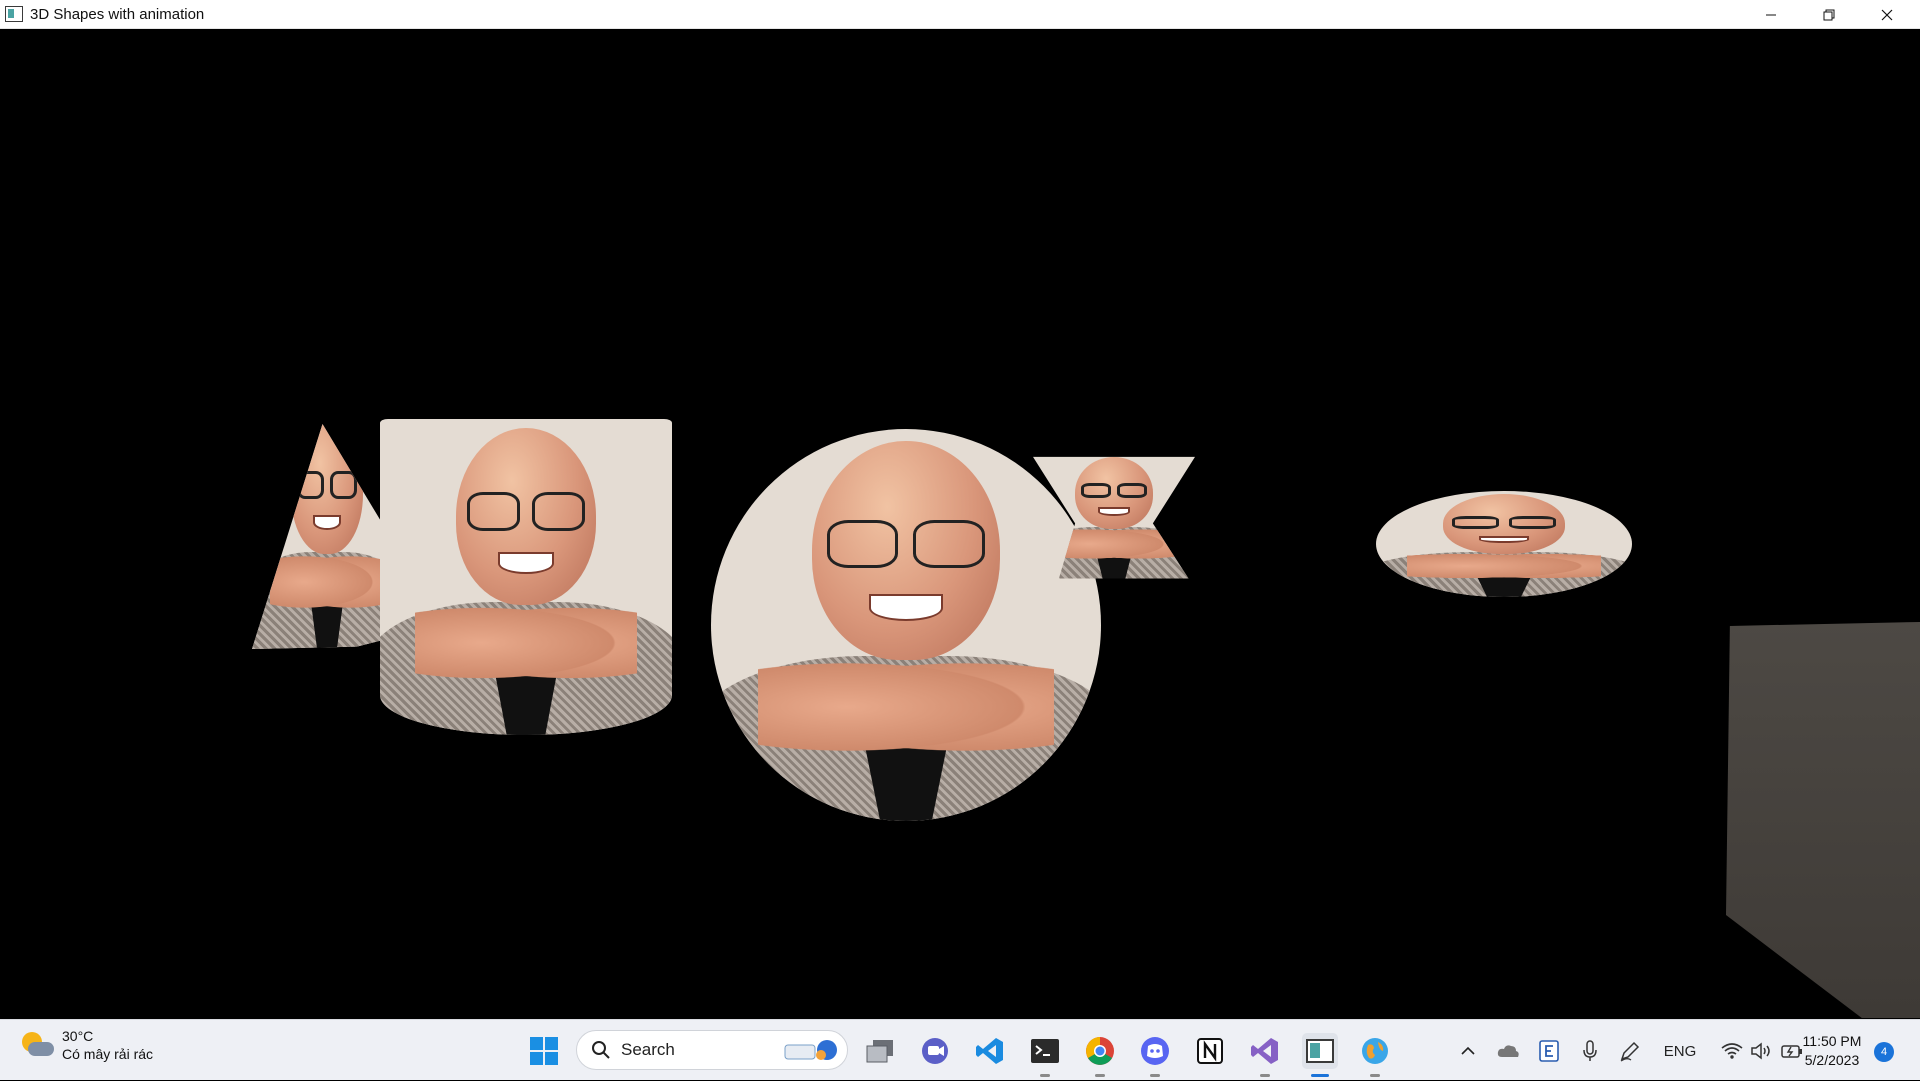 Image resolution: width=1920 pixels, height=1081 pixels. I want to click on discord-button, so click(1155, 1055).